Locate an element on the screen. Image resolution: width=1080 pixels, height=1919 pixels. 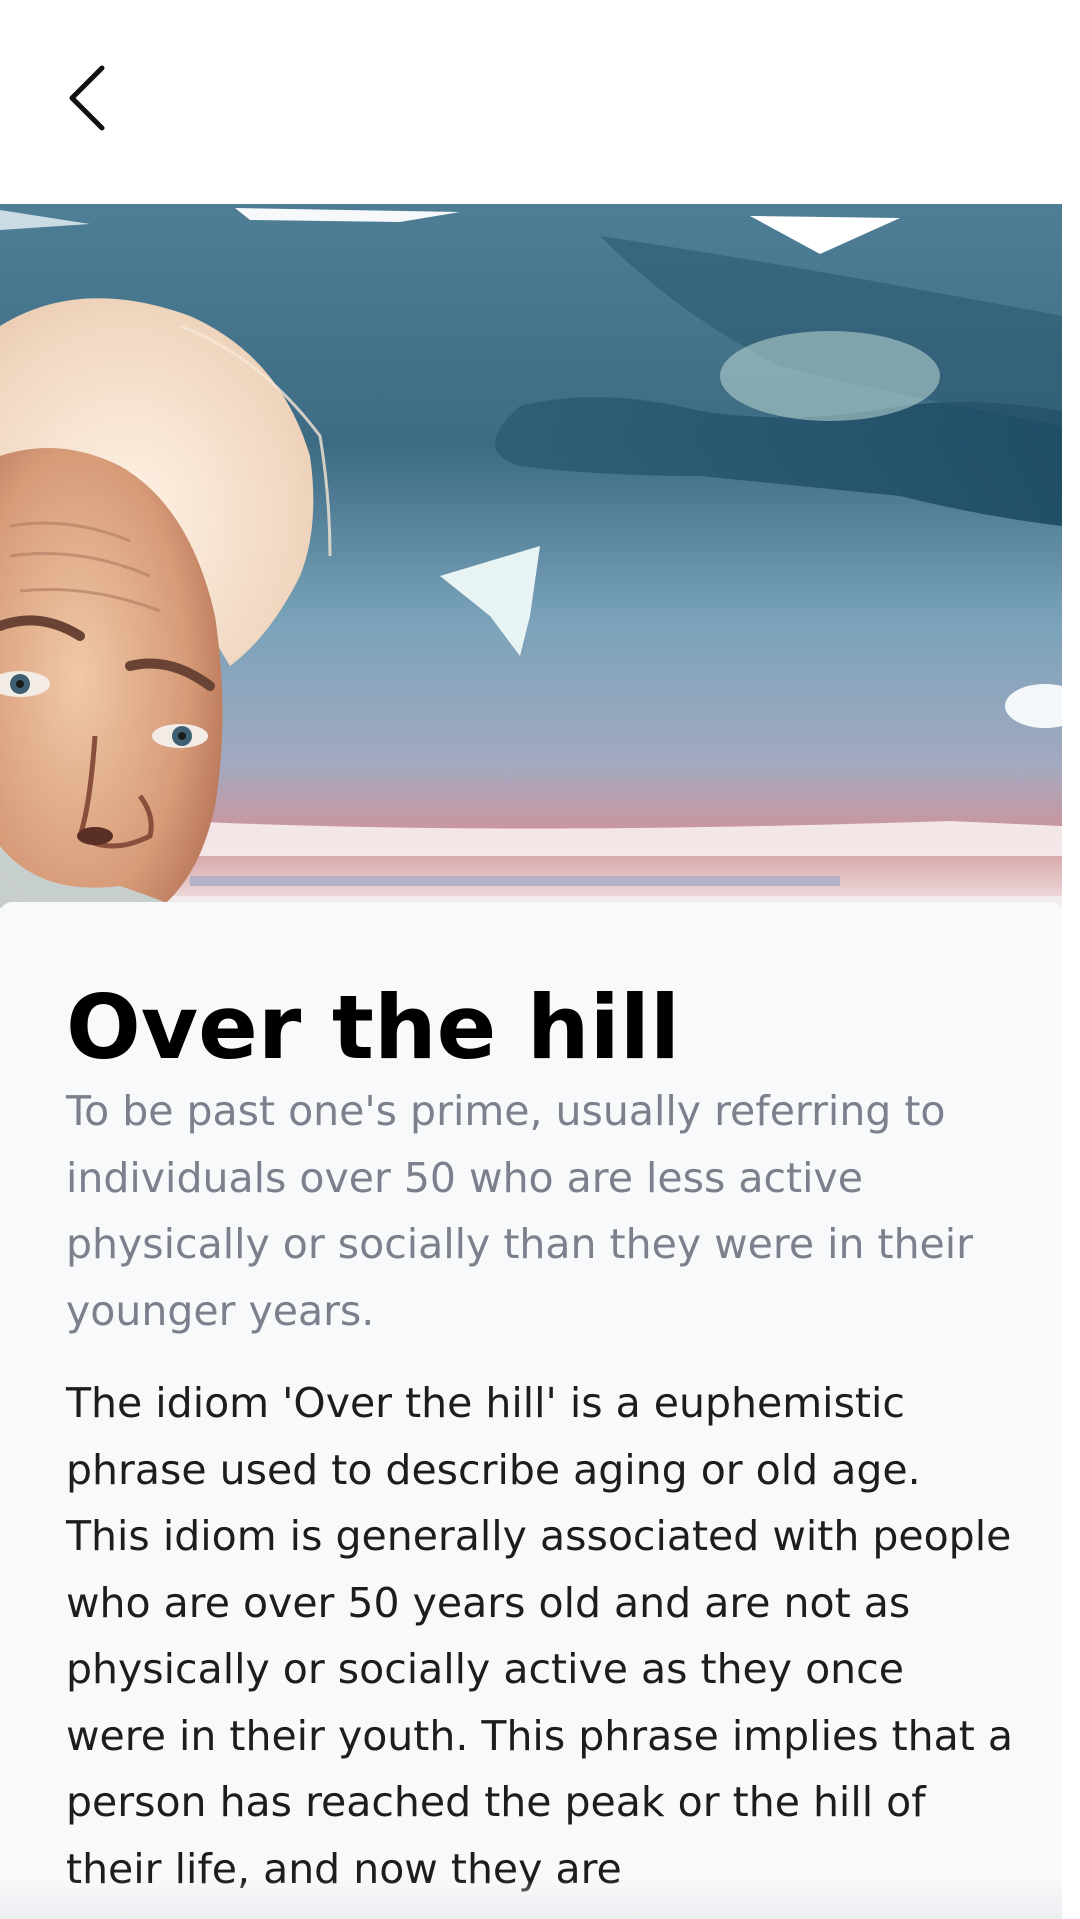
app-header is located at coordinates (540, 98).